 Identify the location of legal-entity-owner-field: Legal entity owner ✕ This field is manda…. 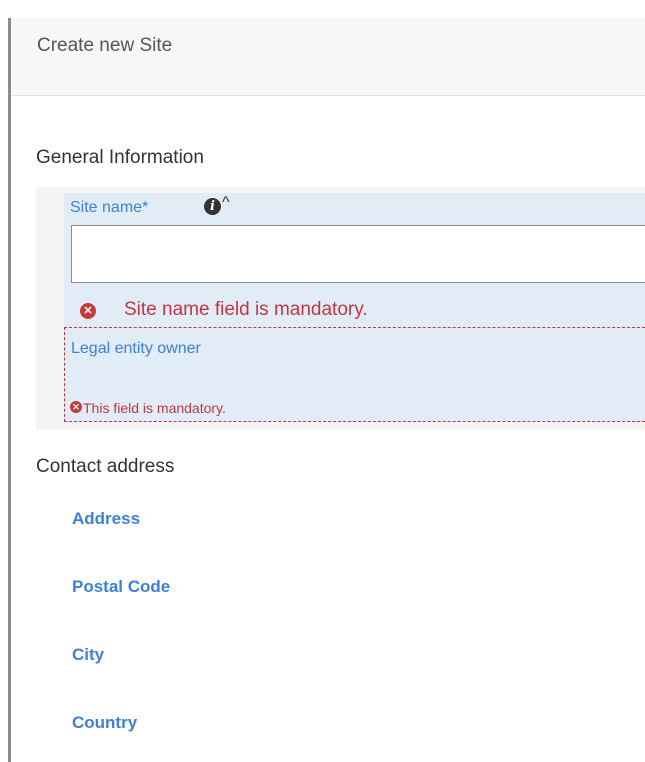
(354, 374).